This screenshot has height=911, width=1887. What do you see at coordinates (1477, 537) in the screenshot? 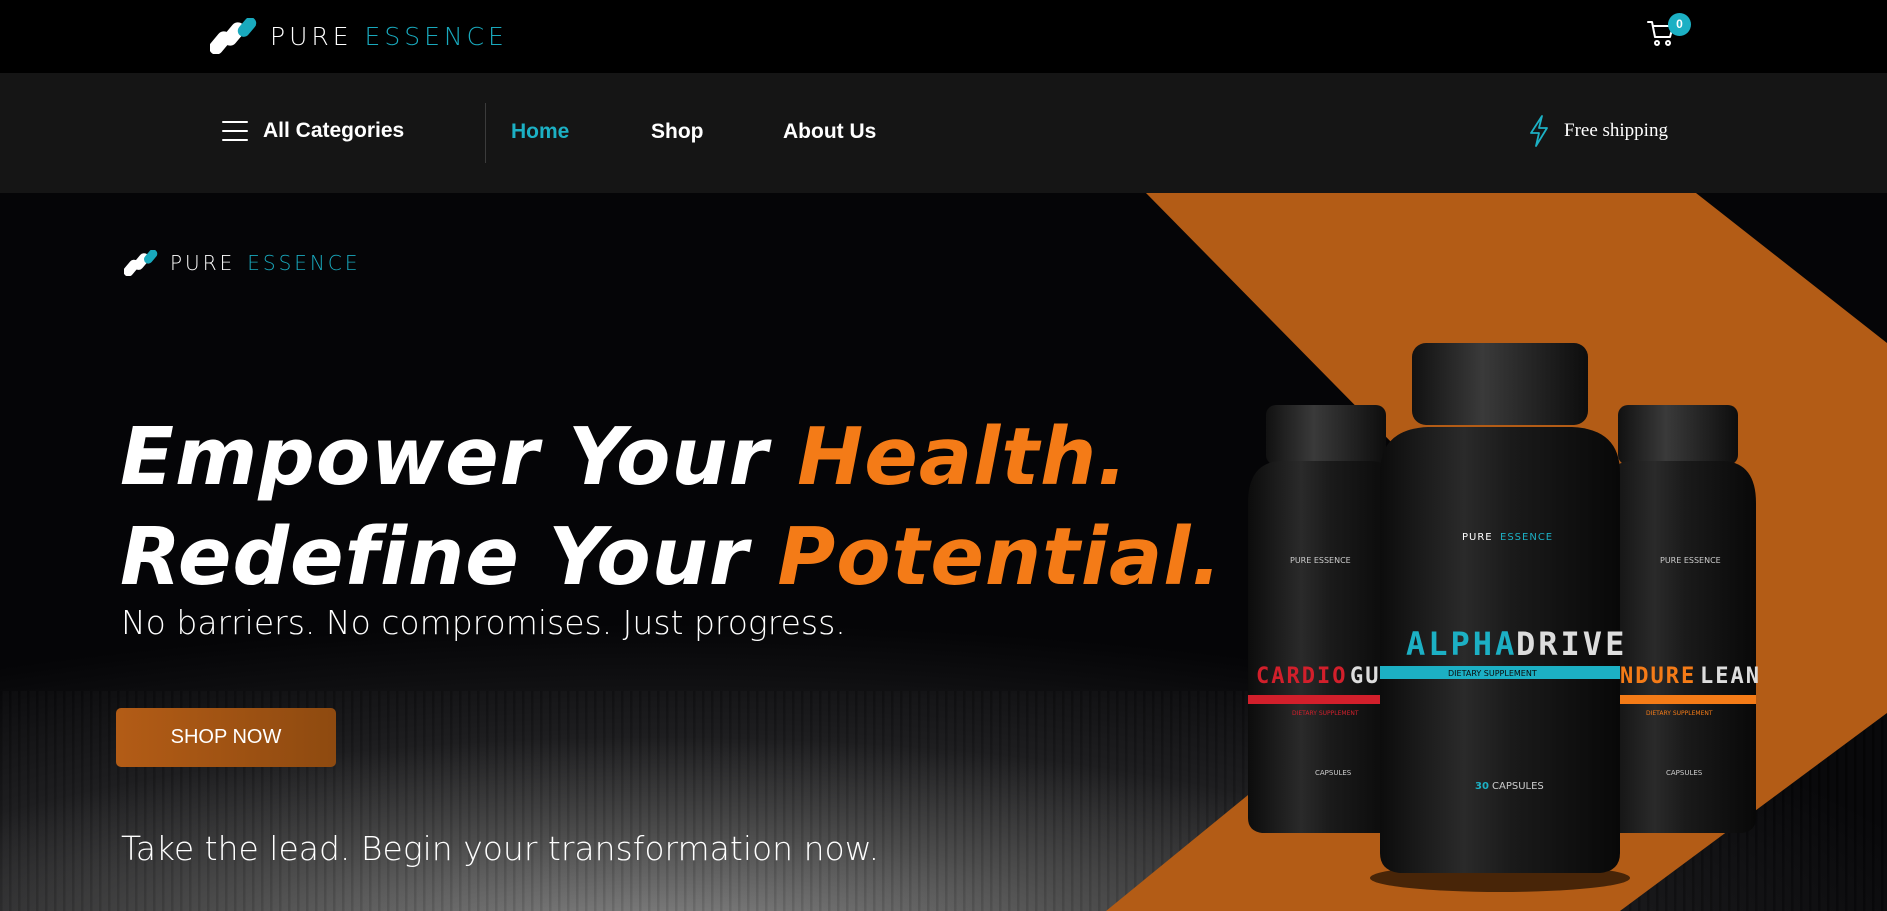
I see `alpha-brand-a: PURE` at bounding box center [1477, 537].